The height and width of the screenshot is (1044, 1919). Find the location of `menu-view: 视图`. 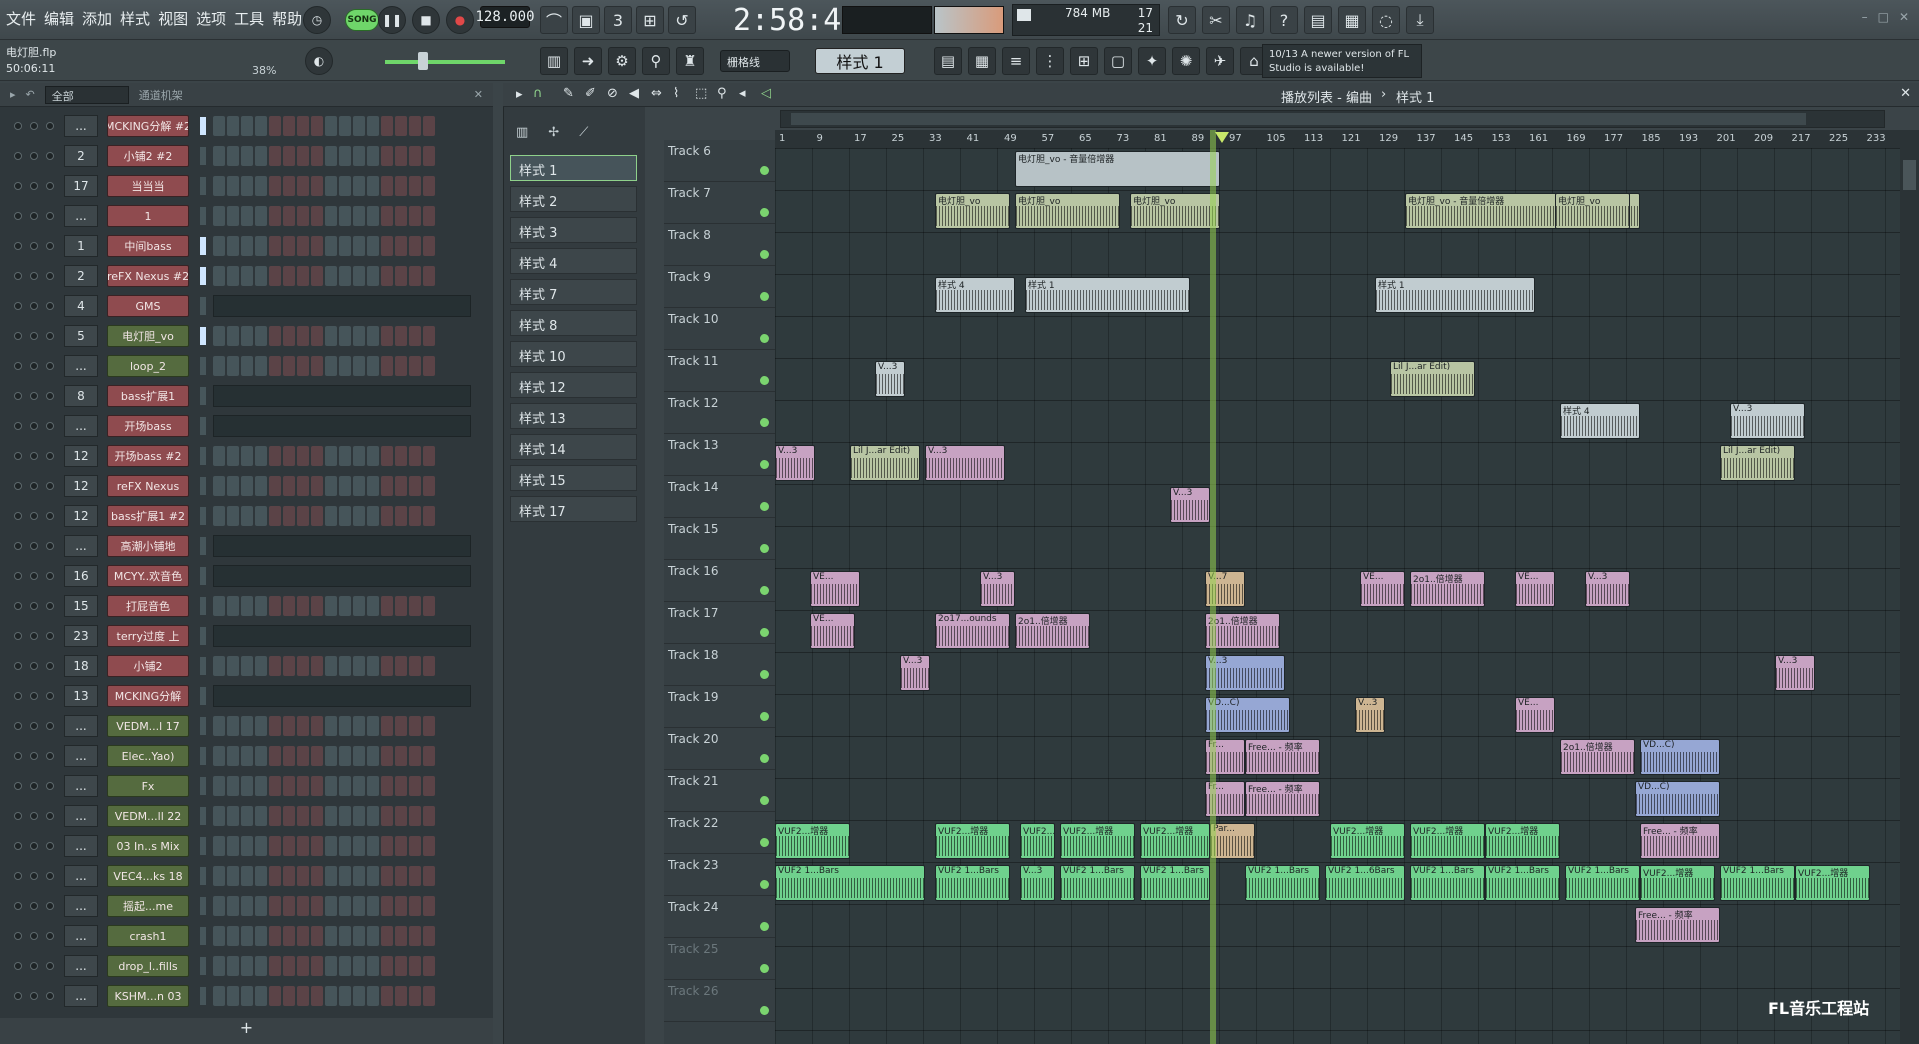

menu-view: 视图 is located at coordinates (173, 18).